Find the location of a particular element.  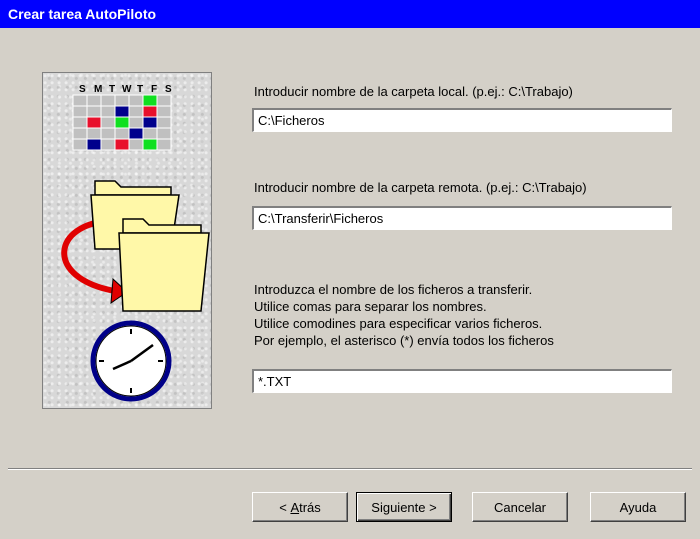

next-button: Siguiente > is located at coordinates (404, 507).